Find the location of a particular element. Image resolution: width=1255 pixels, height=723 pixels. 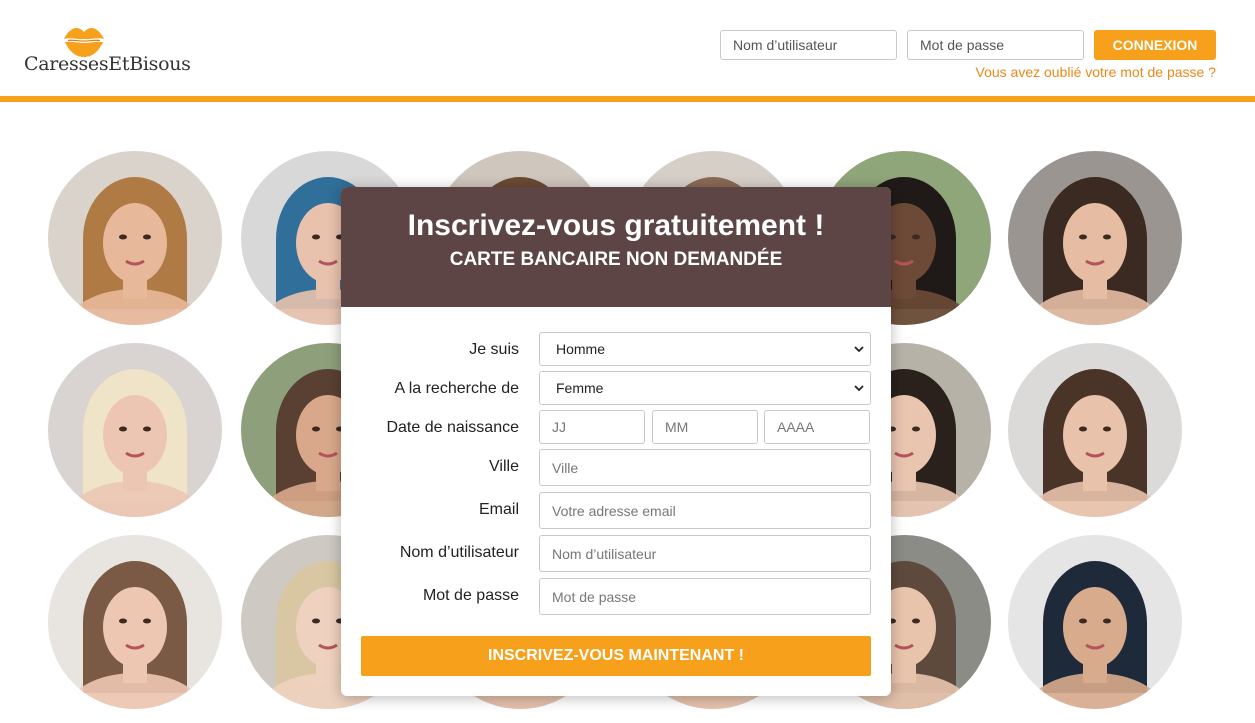

password-label: Mot de passe is located at coordinates (470, 595).